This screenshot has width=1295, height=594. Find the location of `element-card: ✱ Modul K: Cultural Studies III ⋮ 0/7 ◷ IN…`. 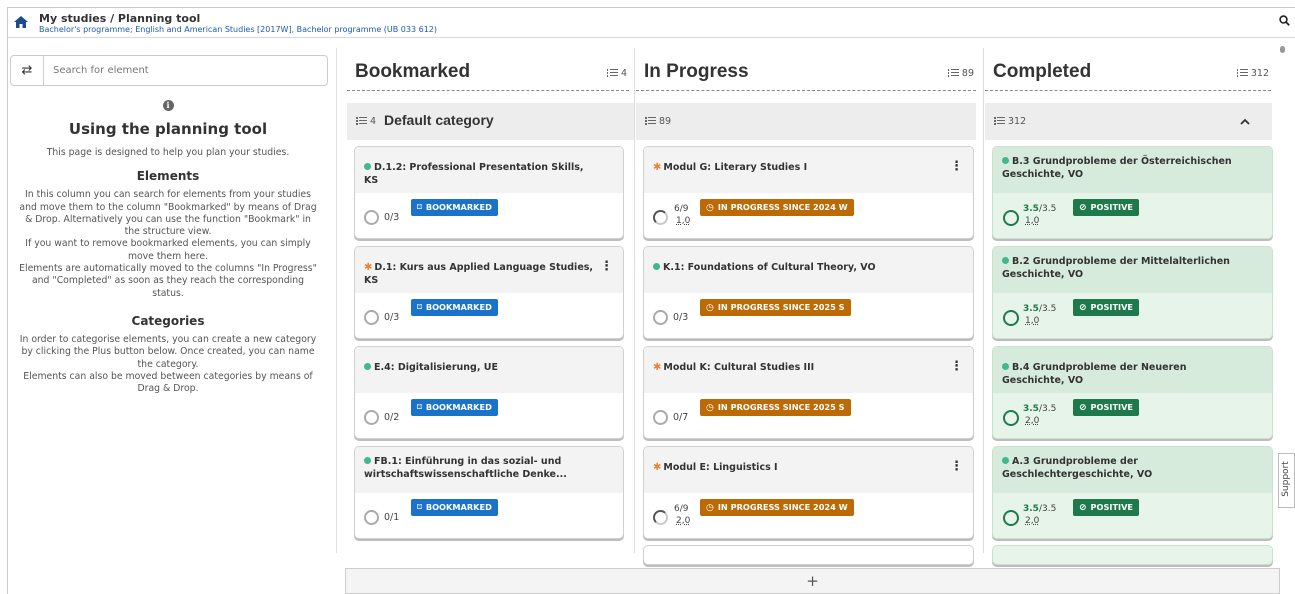

element-card: ✱ Modul K: Cultural Studies III ⋮ 0/7 ◷ IN… is located at coordinates (808, 392).